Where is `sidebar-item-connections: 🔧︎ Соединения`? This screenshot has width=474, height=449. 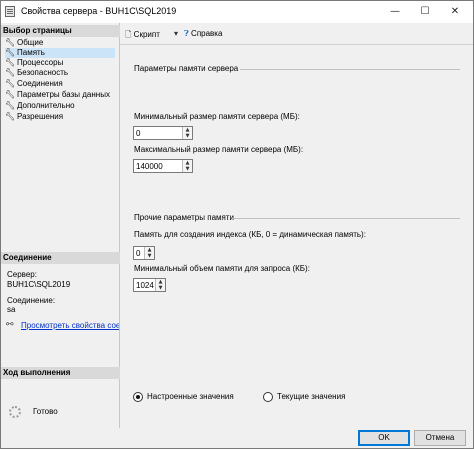
sidebar-item-connections: 🔧︎ Соединения is located at coordinates (60, 84).